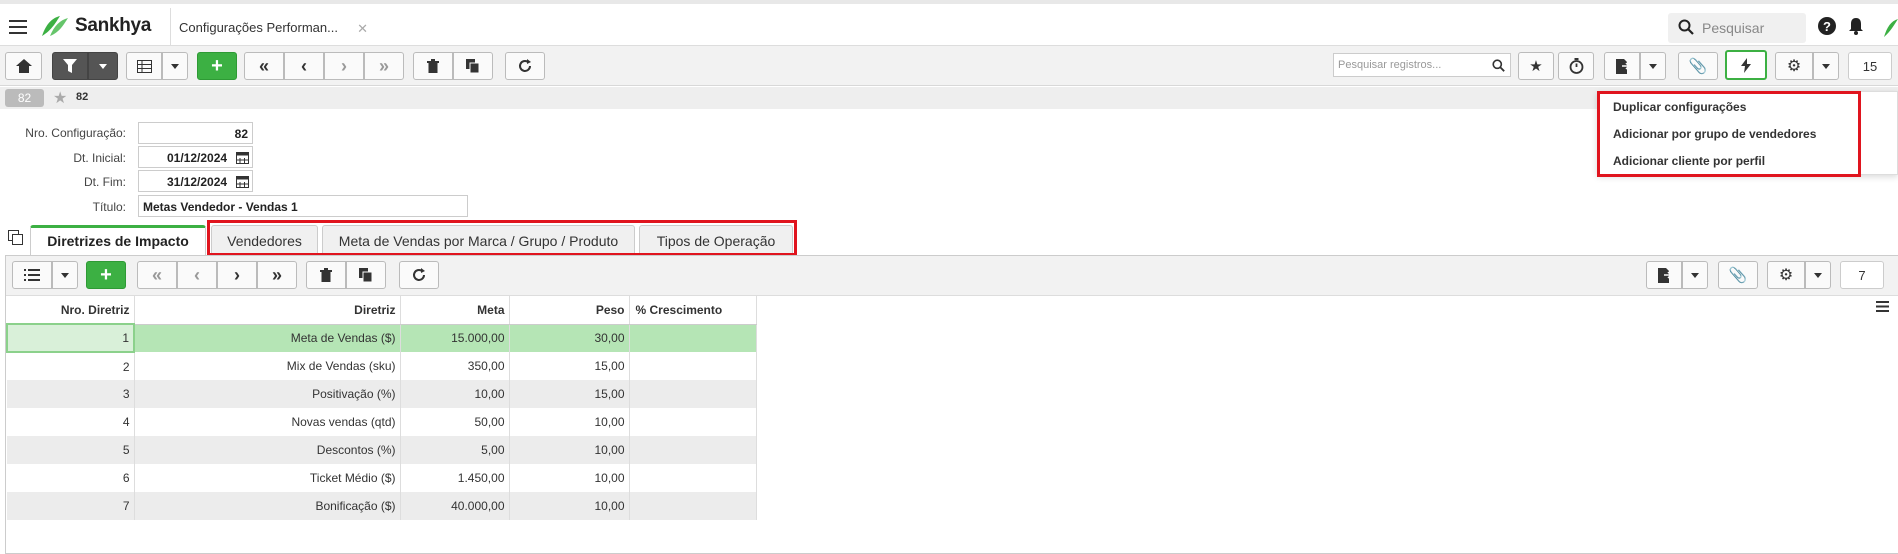 The width and height of the screenshot is (1898, 554). I want to click on table-row: 4 Novas vendas (qtd) 50,00 10,00, so click(382, 422).